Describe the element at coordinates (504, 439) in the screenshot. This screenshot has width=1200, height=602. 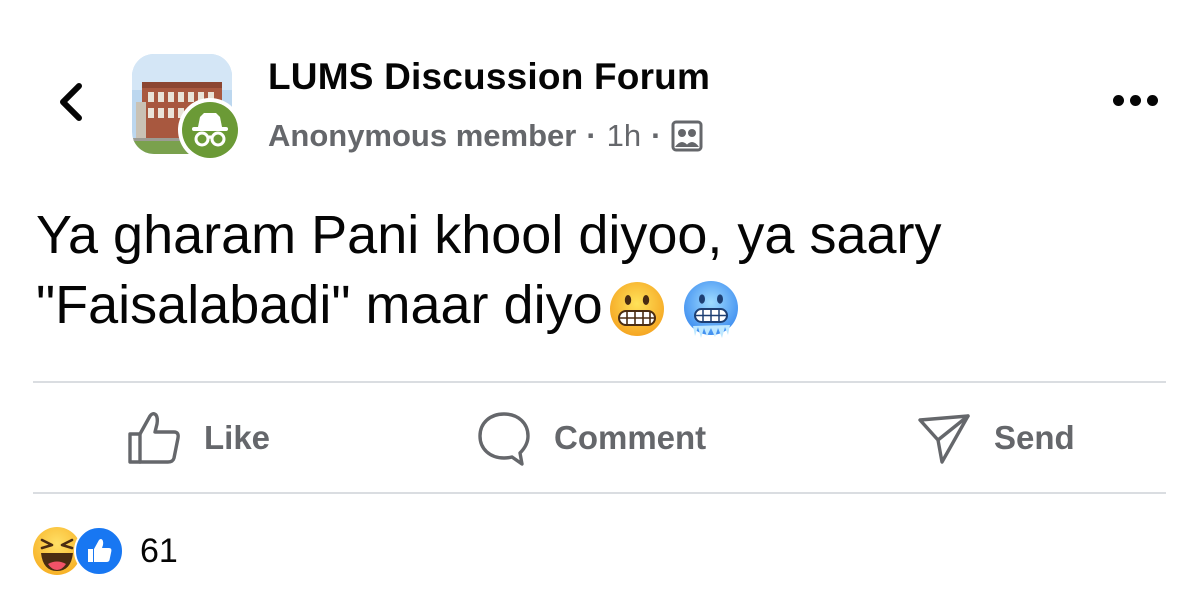
I see `comment-bubble-icon` at that location.